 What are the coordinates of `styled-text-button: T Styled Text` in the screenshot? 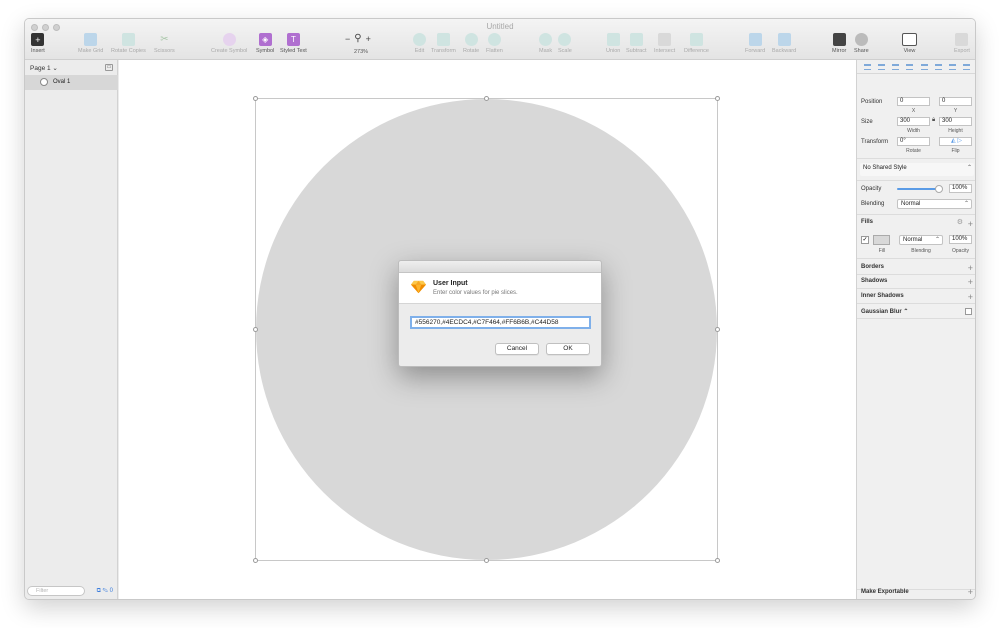 It's located at (293, 43).